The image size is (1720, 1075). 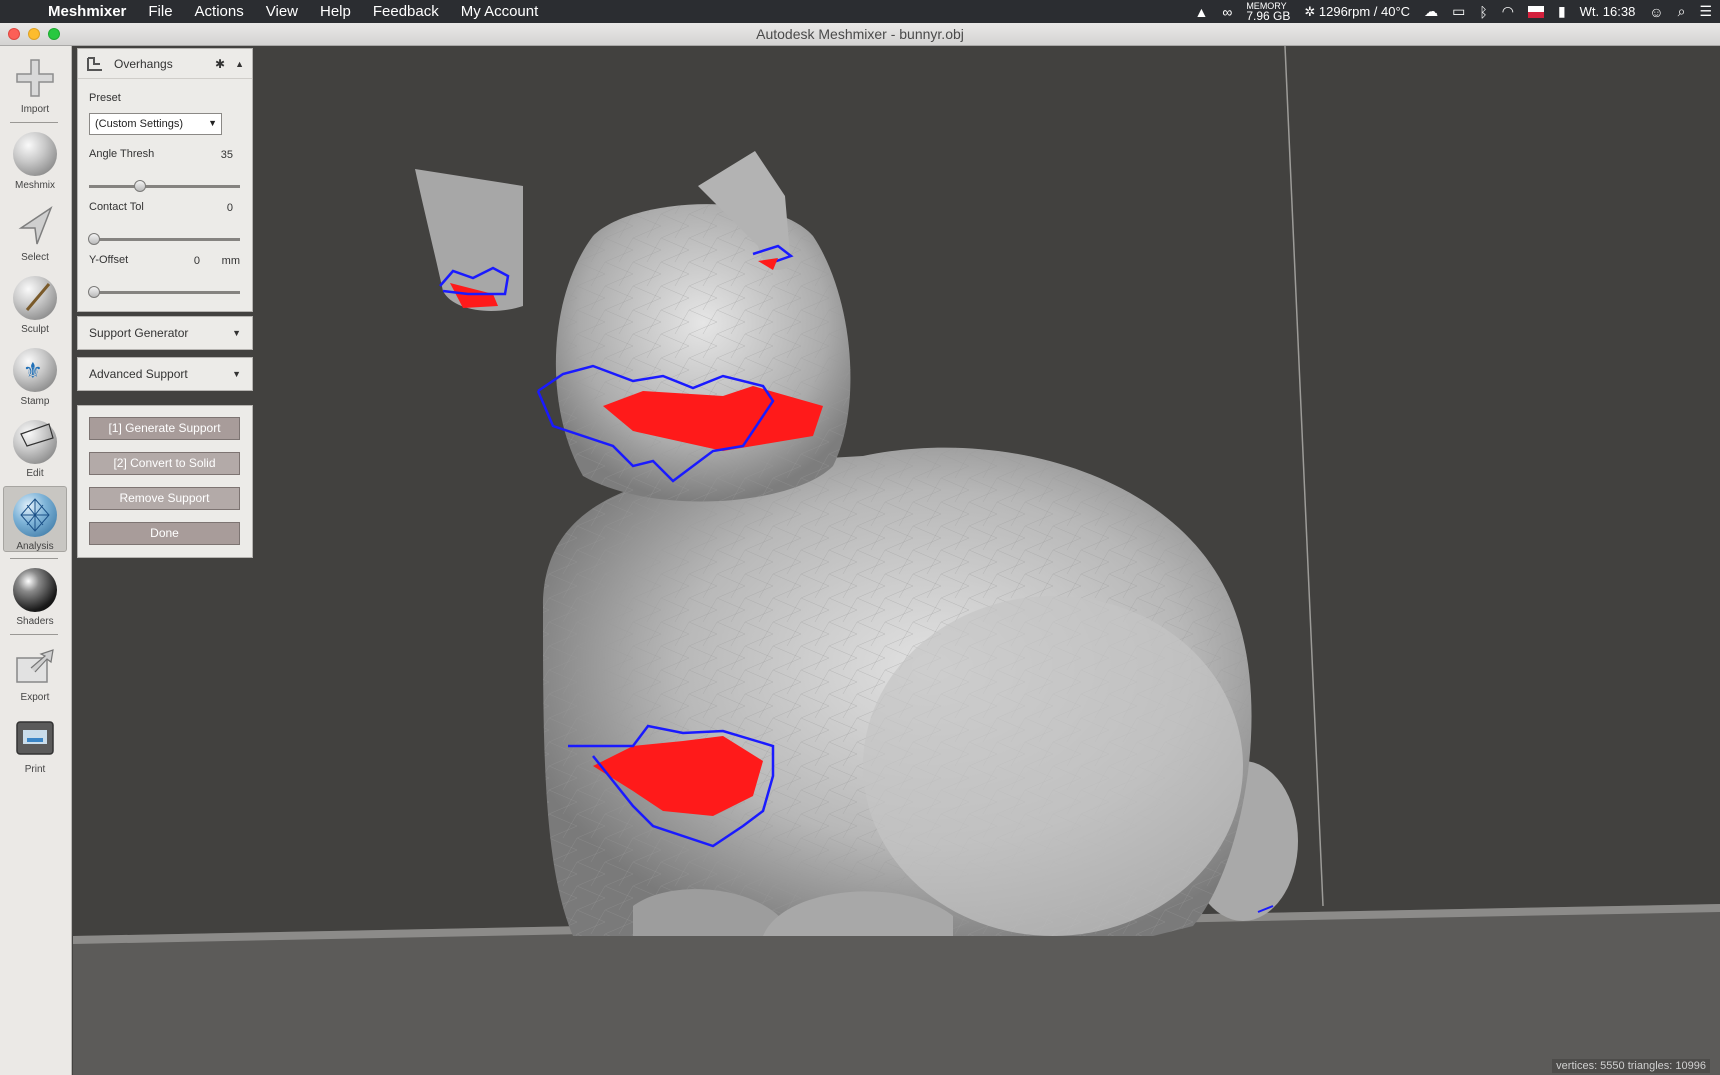 What do you see at coordinates (160, 11) in the screenshot?
I see `menu-file: File` at bounding box center [160, 11].